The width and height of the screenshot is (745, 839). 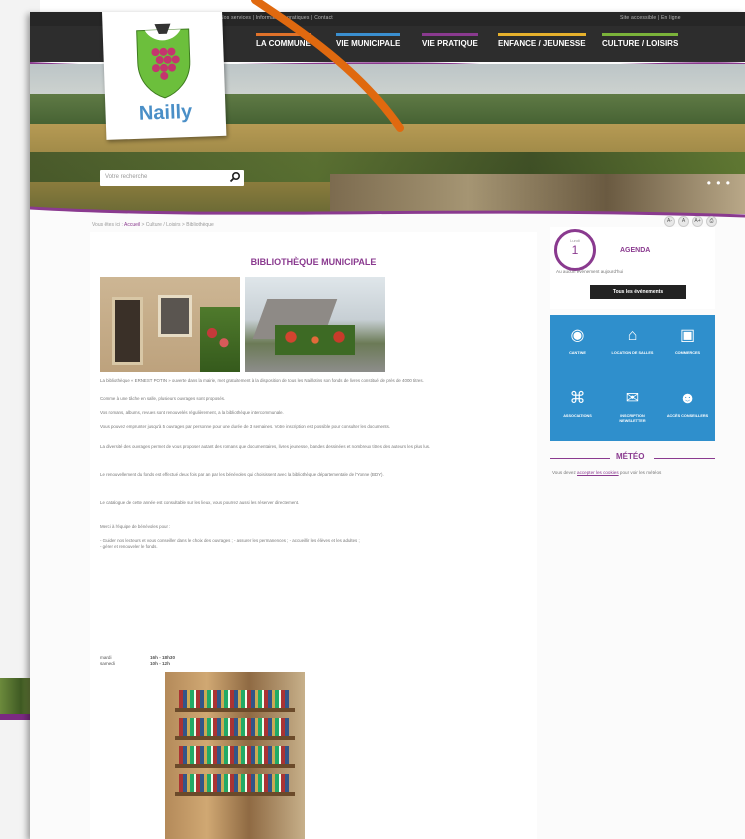 I want to click on quicklink-cantine: ◉ CANTINE, so click(x=577, y=346).